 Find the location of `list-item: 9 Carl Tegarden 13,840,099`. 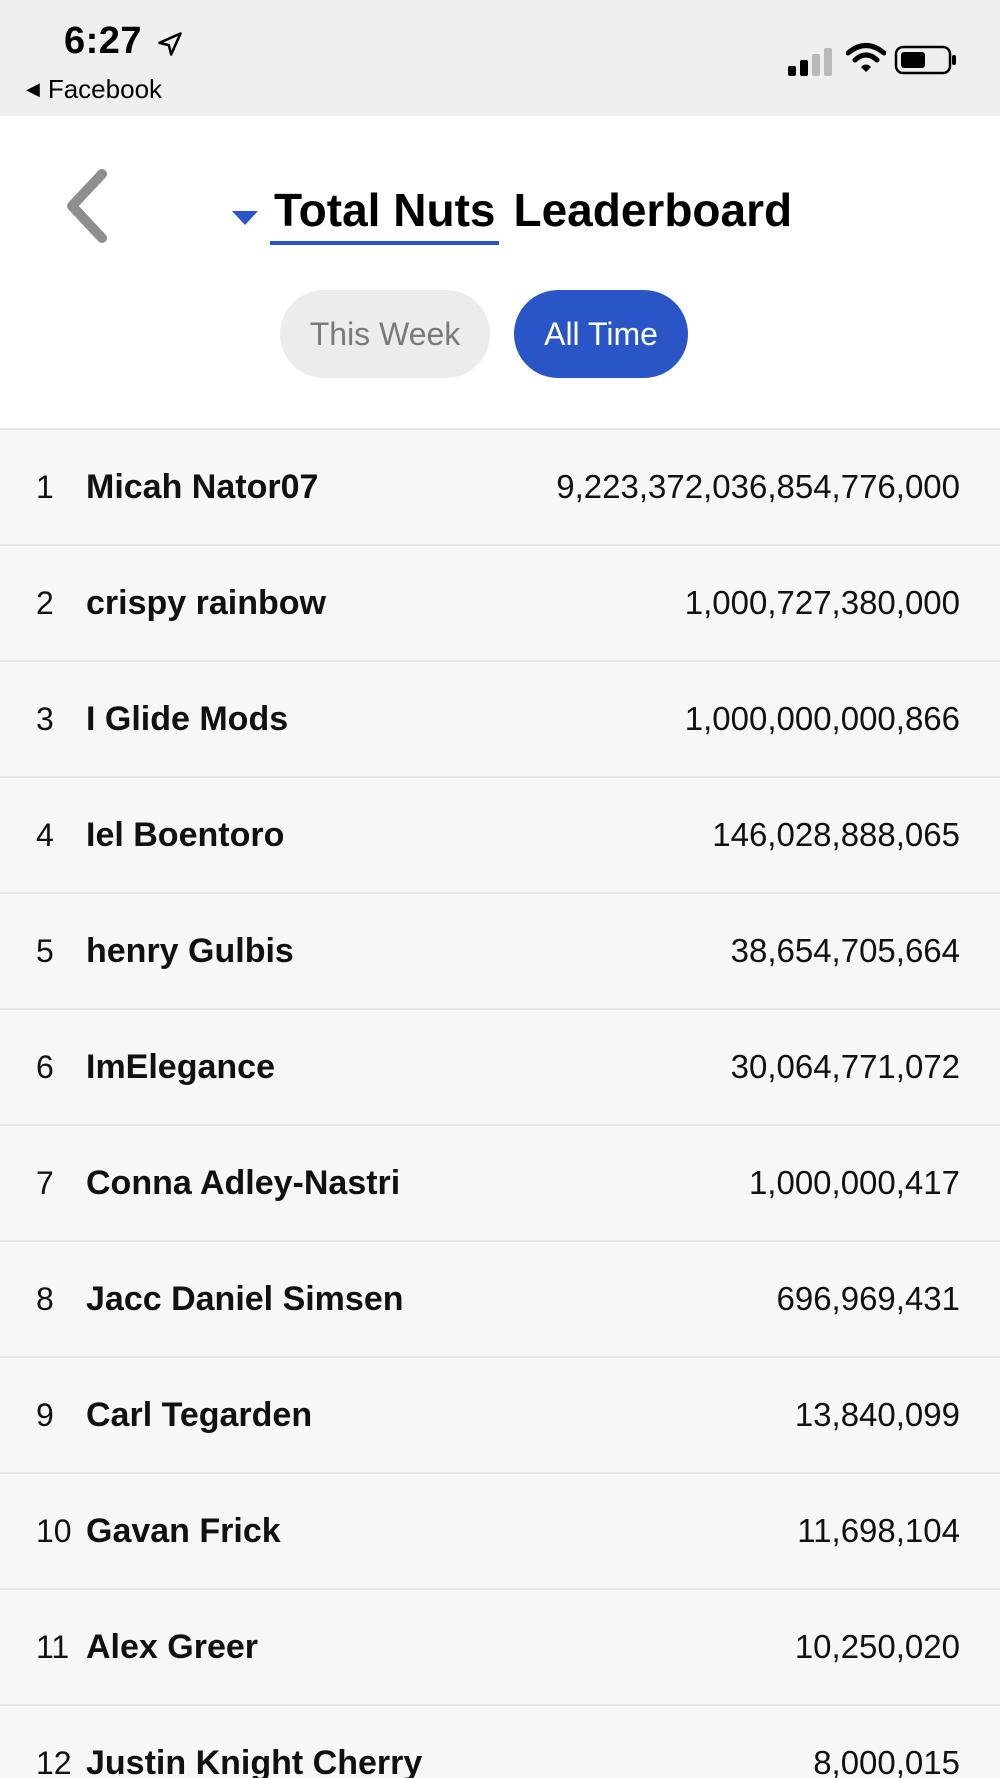

list-item: 9 Carl Tegarden 13,840,099 is located at coordinates (500, 1416).